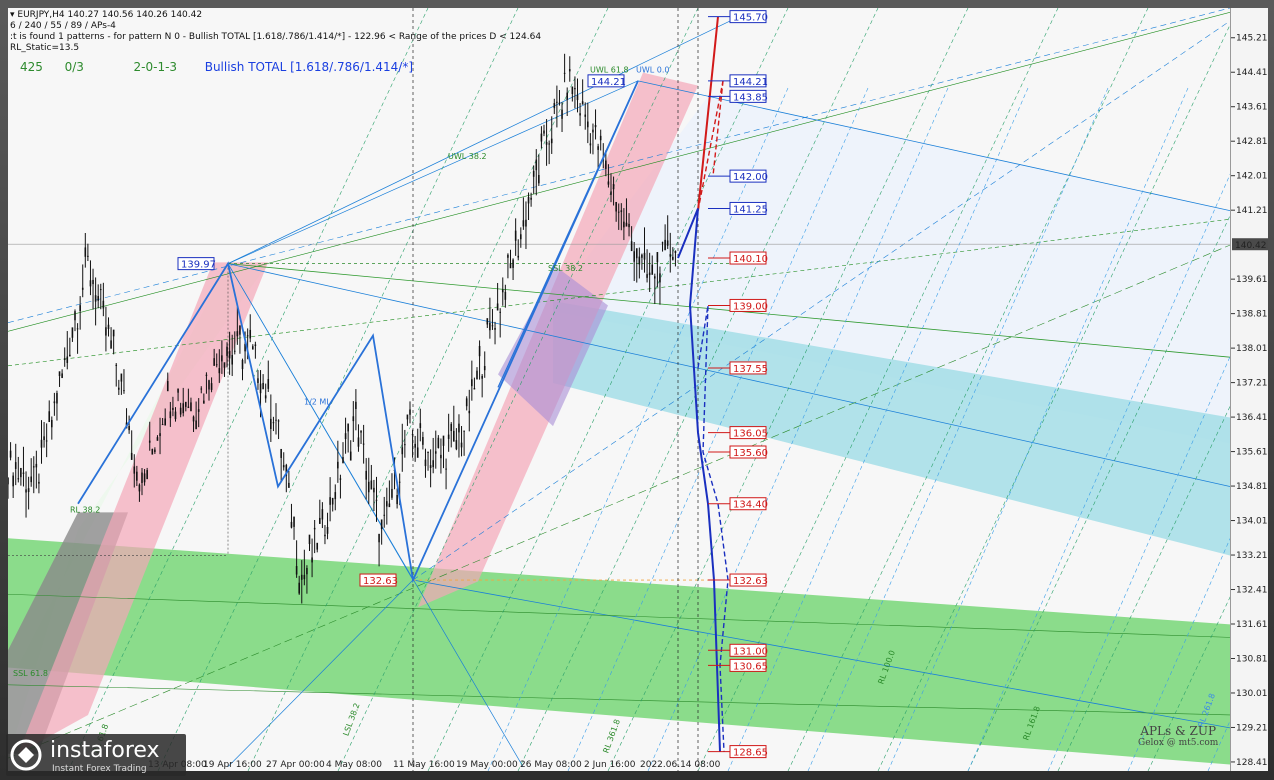  Describe the element at coordinates (26, 755) in the screenshot. I see `logo-icon` at that location.